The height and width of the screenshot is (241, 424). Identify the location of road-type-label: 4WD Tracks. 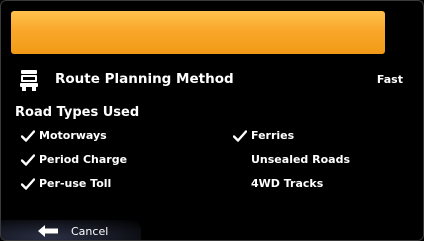
(287, 183).